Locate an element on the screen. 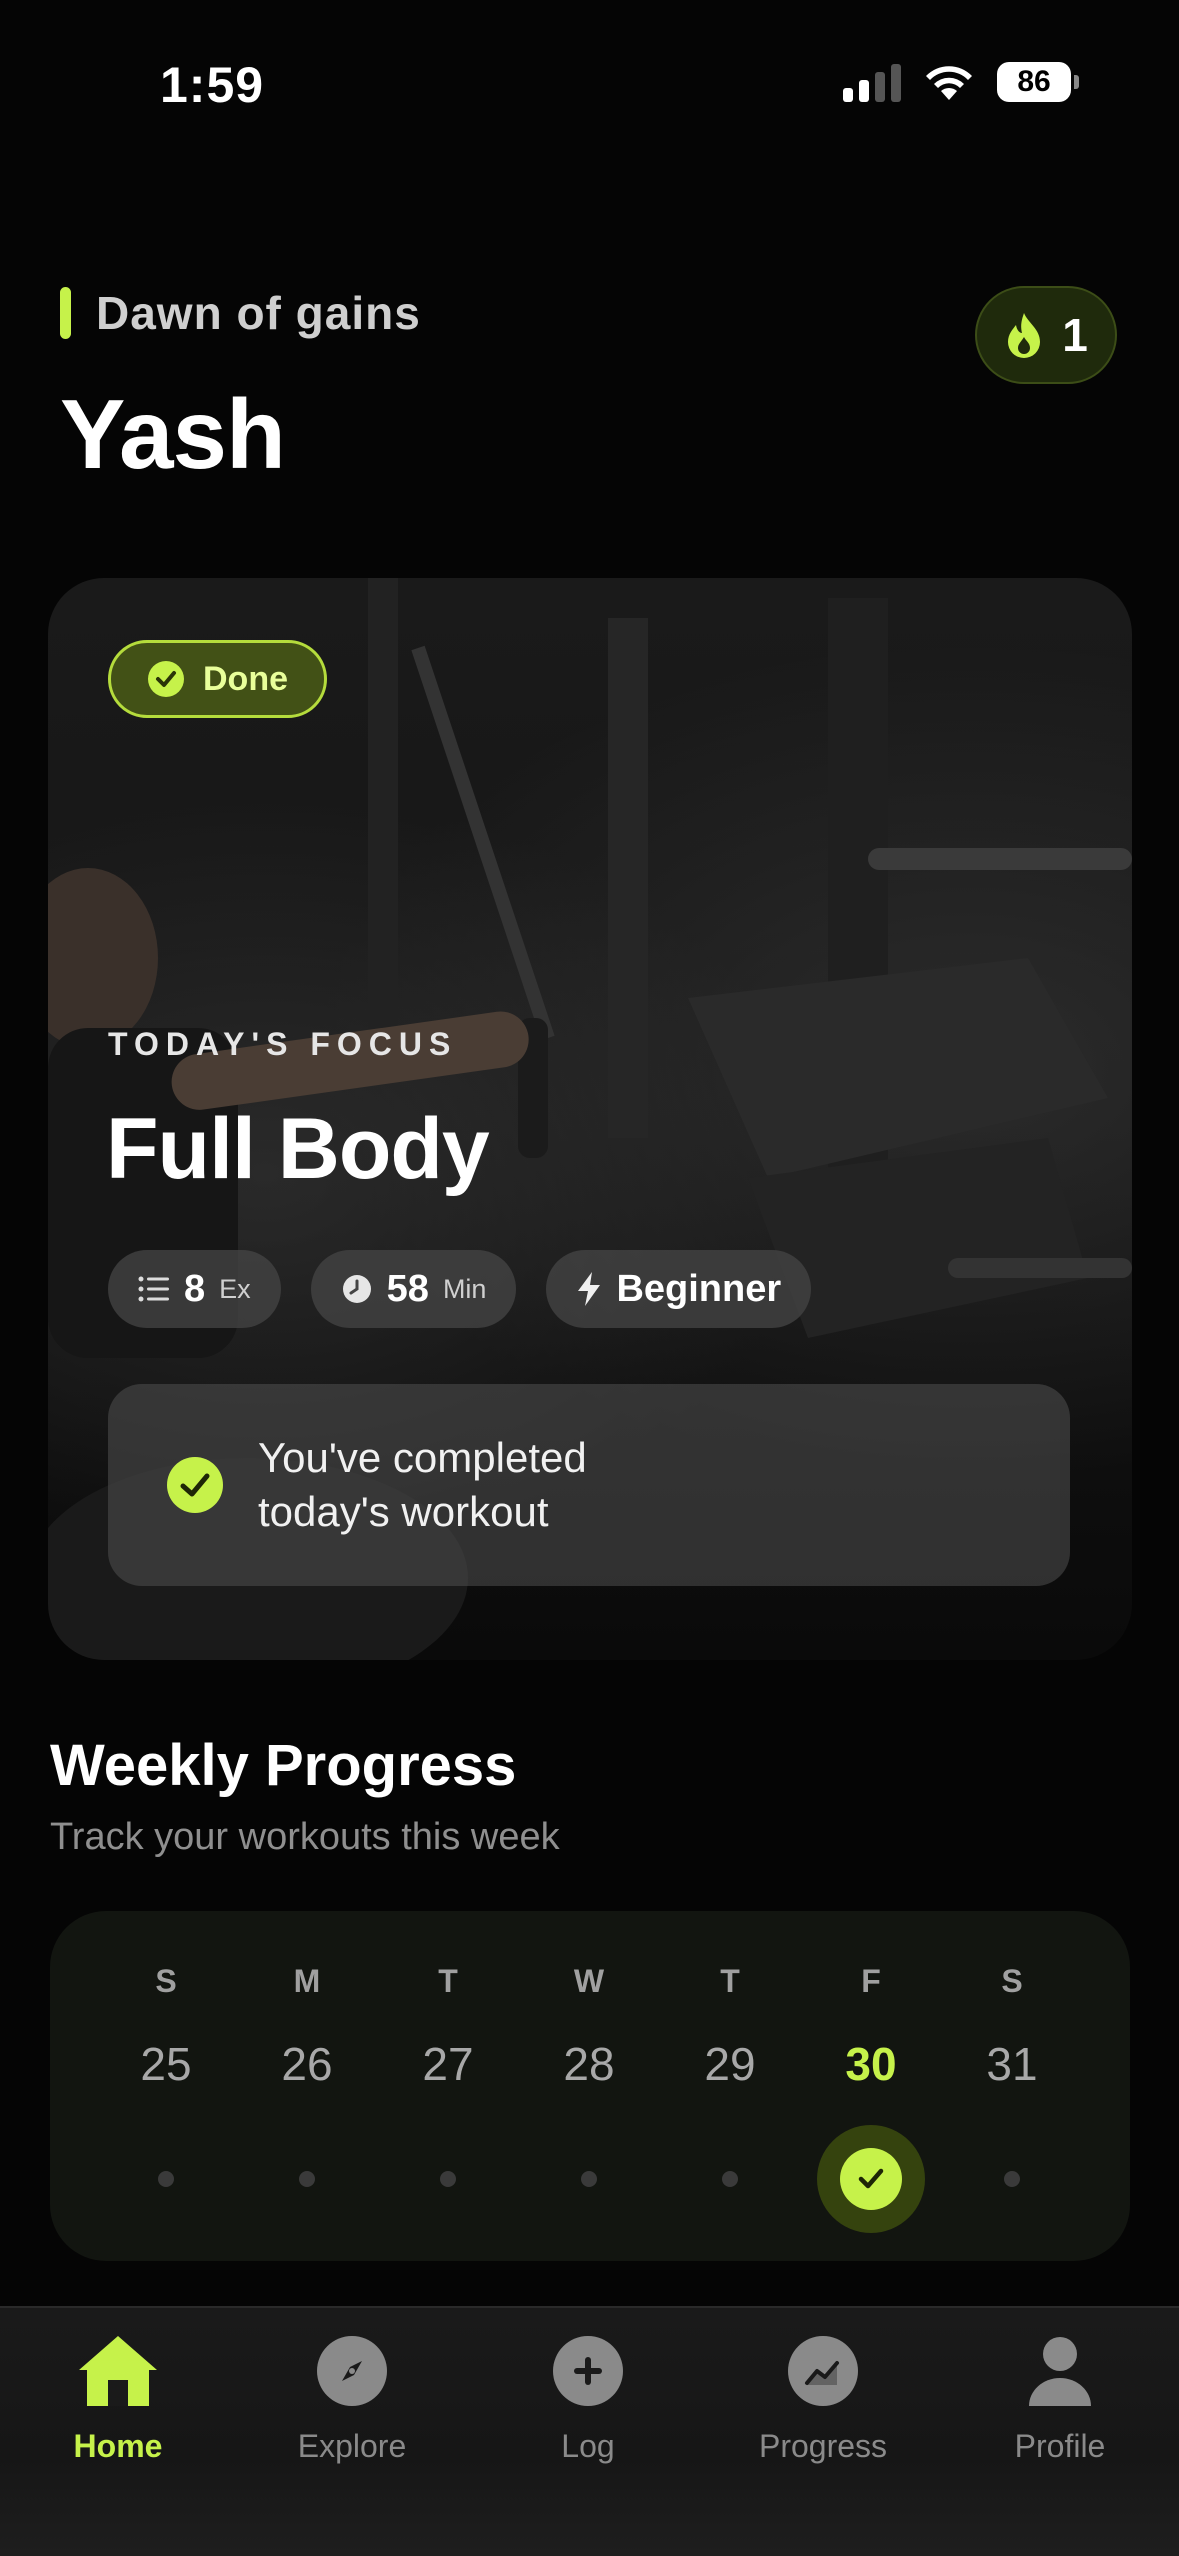  status-icons: 86 is located at coordinates (961, 82).